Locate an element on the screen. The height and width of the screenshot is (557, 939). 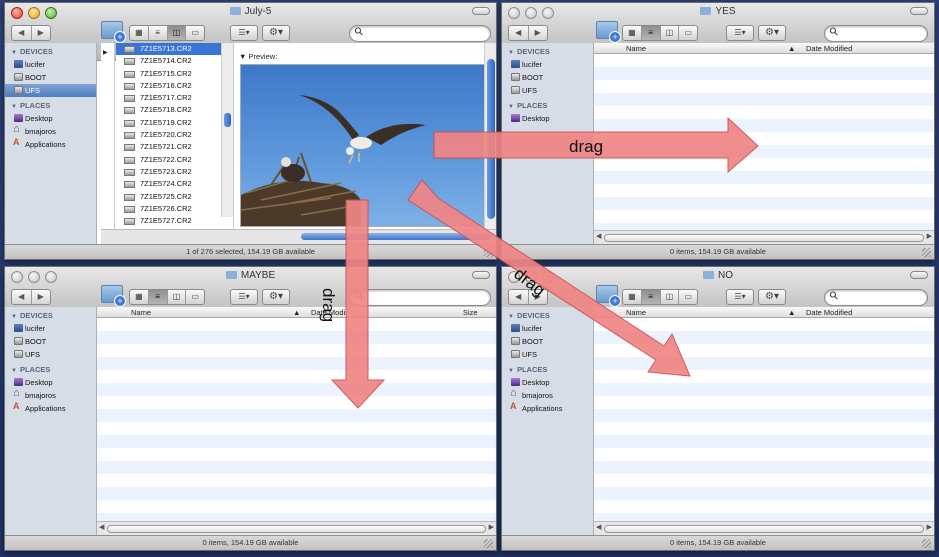
file-row: 7Z1E5715.CR2 is located at coordinates (174, 74).